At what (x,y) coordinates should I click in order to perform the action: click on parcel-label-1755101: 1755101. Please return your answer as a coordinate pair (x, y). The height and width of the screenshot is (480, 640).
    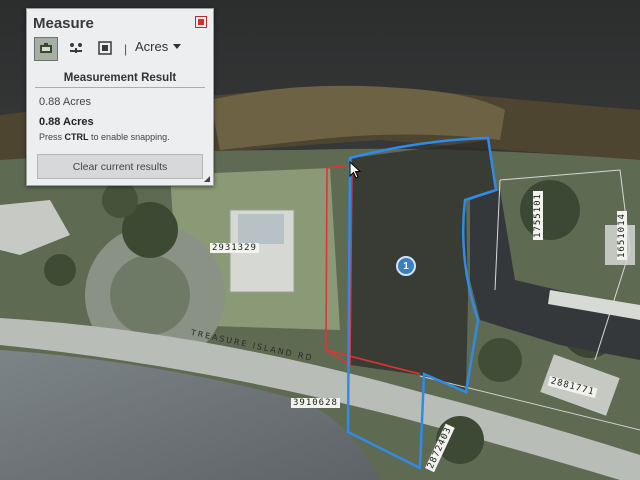
    Looking at the image, I should click on (538, 215).